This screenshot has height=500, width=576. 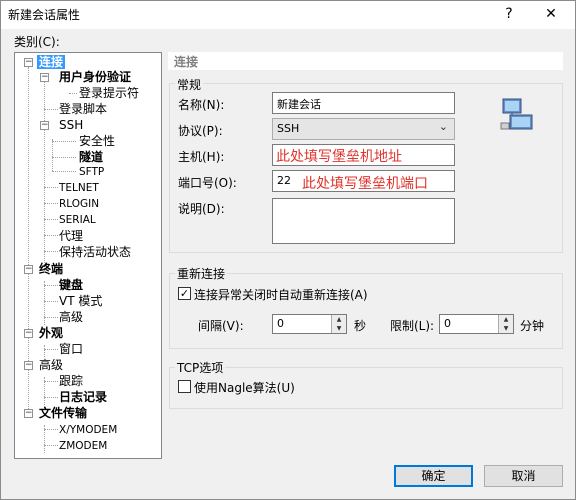 I want to click on port-note: 此处填写堡垒机端口, so click(x=365, y=184).